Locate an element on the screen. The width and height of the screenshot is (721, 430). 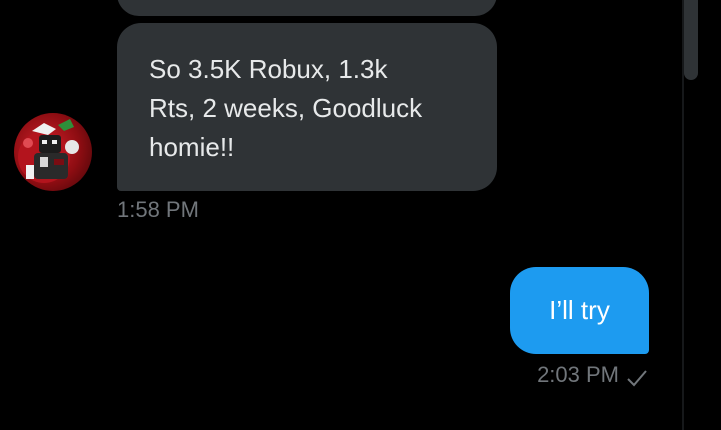
outgoing-message-meta: 2:03 PM is located at coordinates (593, 375).